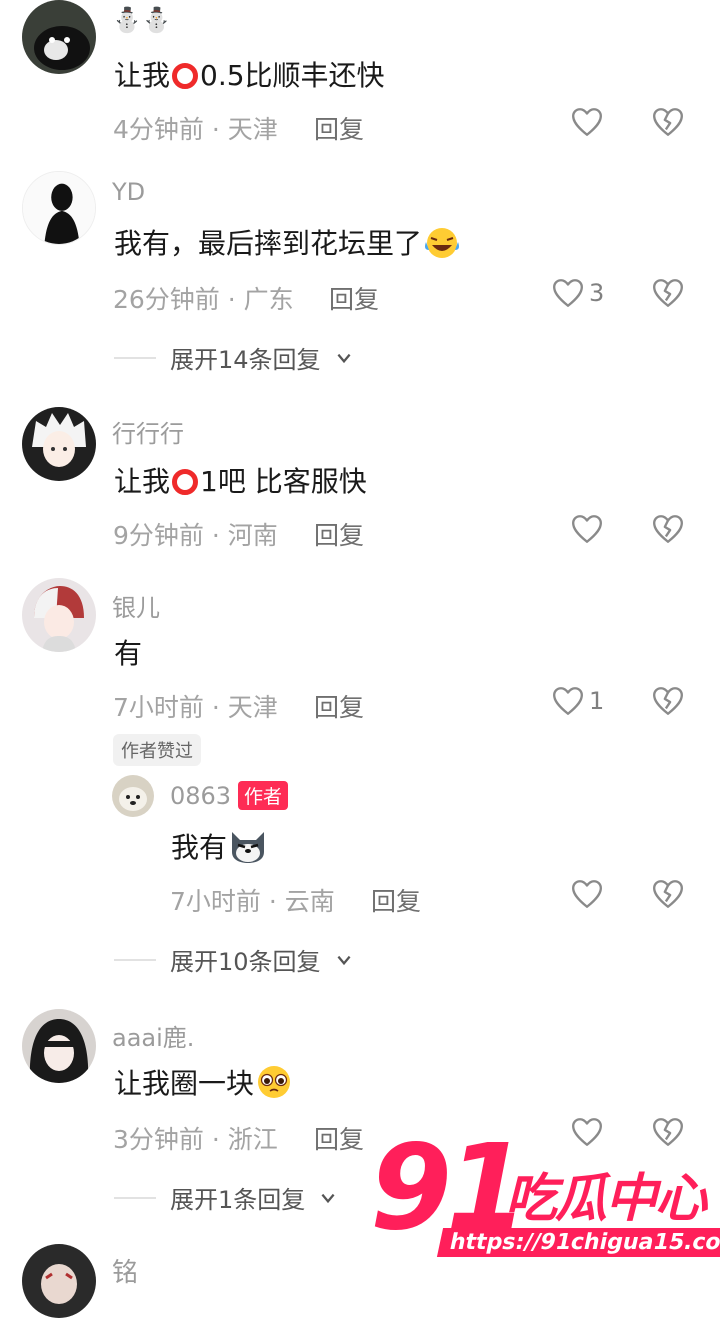 Image resolution: width=720 pixels, height=1318 pixels. I want to click on like-button: 3, so click(577, 293).